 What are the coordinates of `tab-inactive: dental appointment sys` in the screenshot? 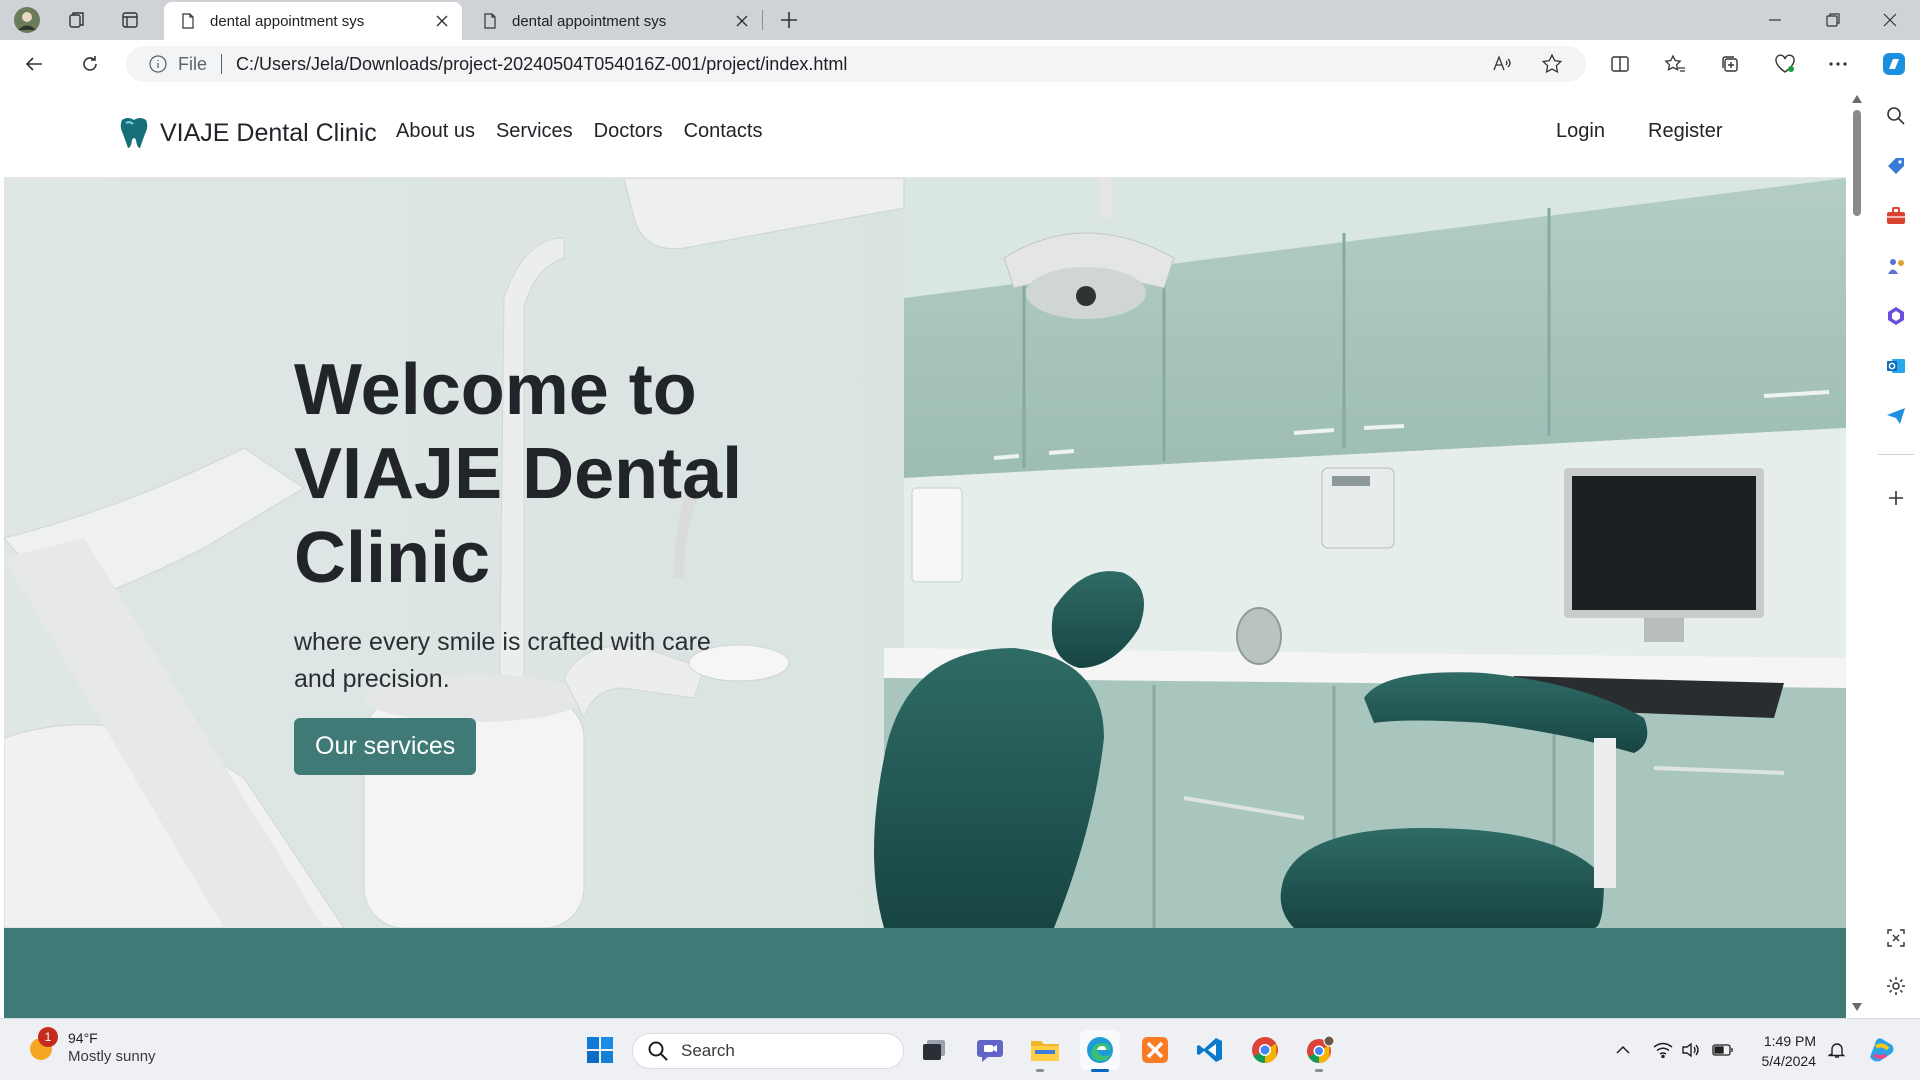 It's located at (614, 21).